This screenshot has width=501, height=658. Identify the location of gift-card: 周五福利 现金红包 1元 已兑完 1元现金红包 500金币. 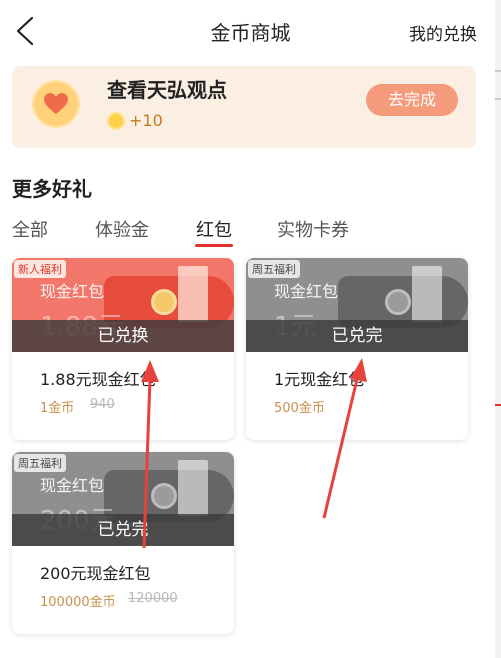
(357, 349).